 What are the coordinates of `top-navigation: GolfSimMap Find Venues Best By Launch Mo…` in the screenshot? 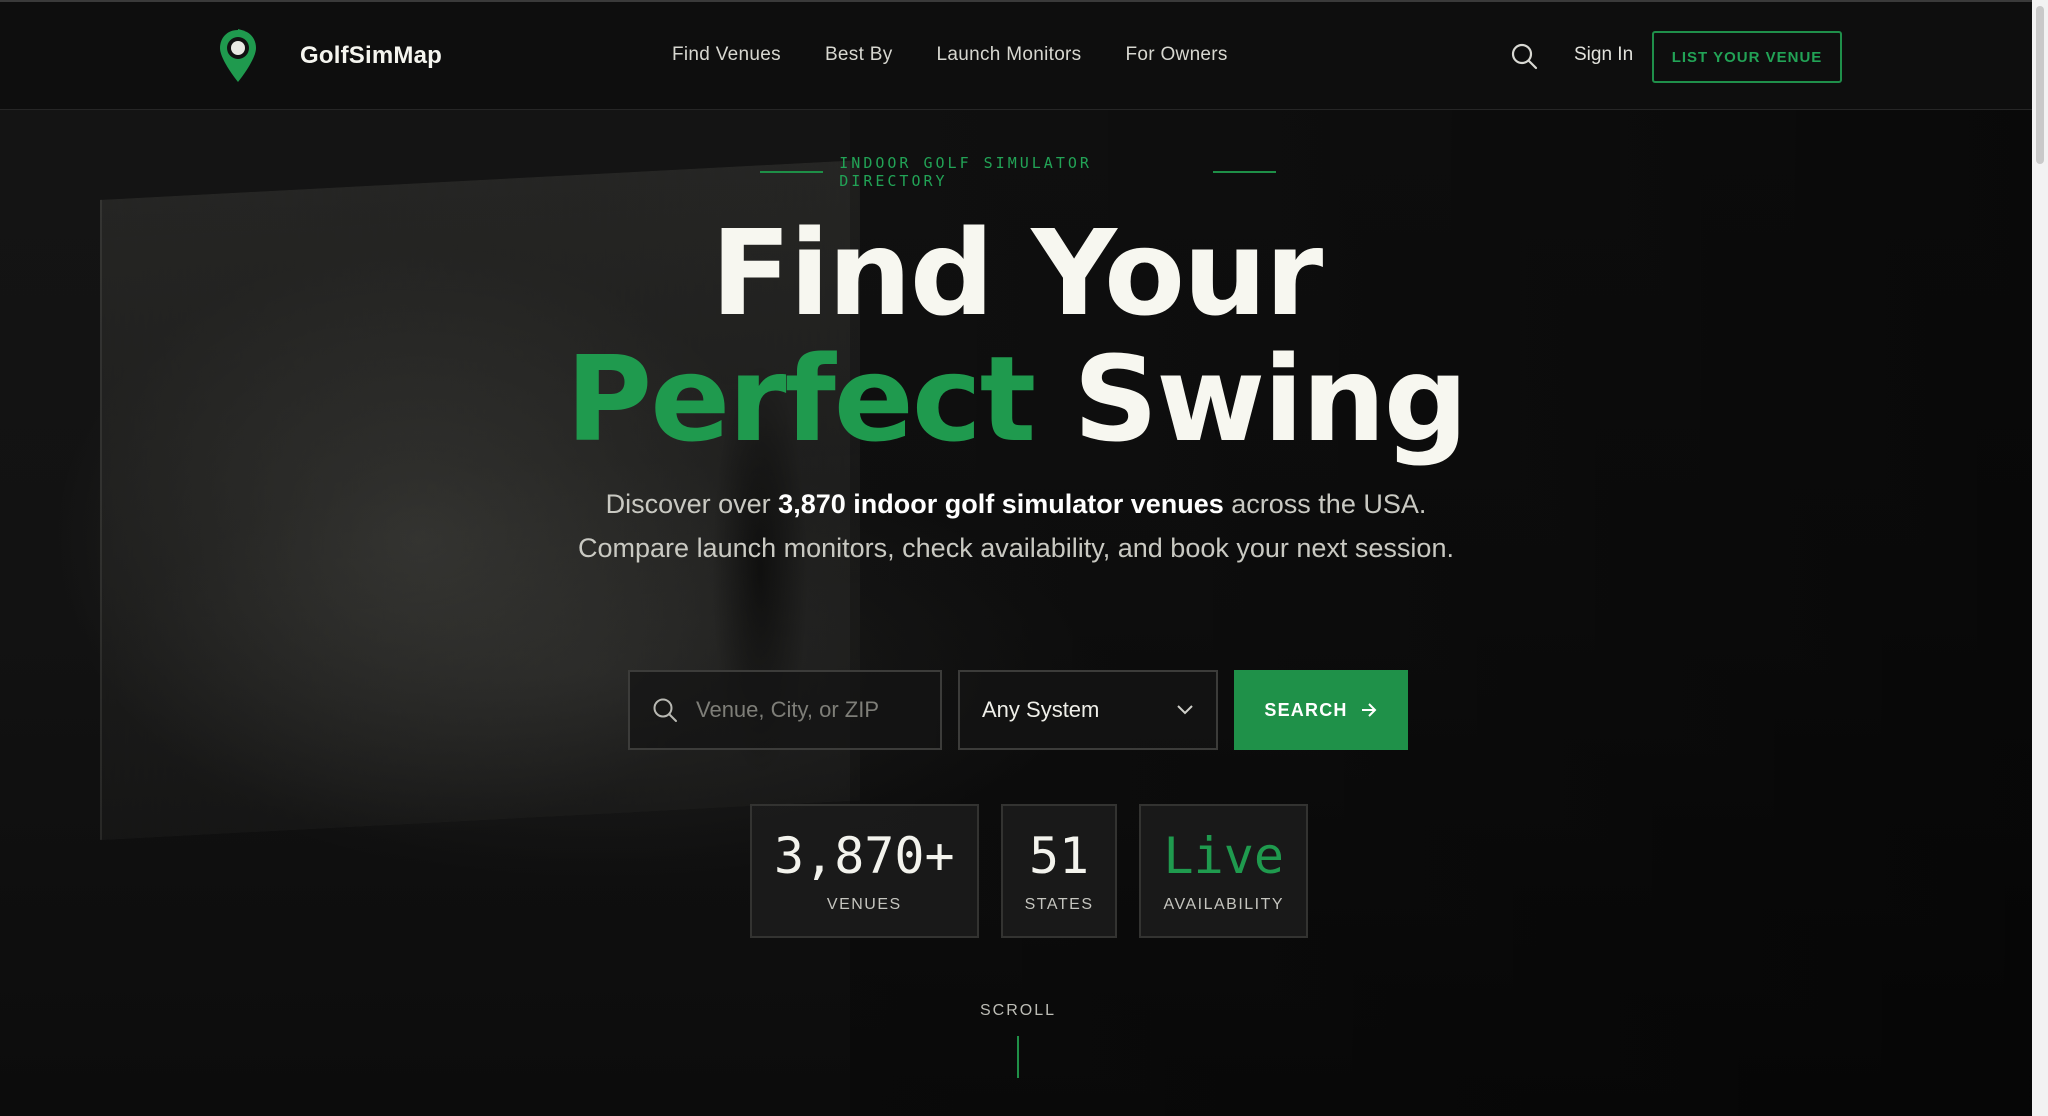 It's located at (1024, 55).